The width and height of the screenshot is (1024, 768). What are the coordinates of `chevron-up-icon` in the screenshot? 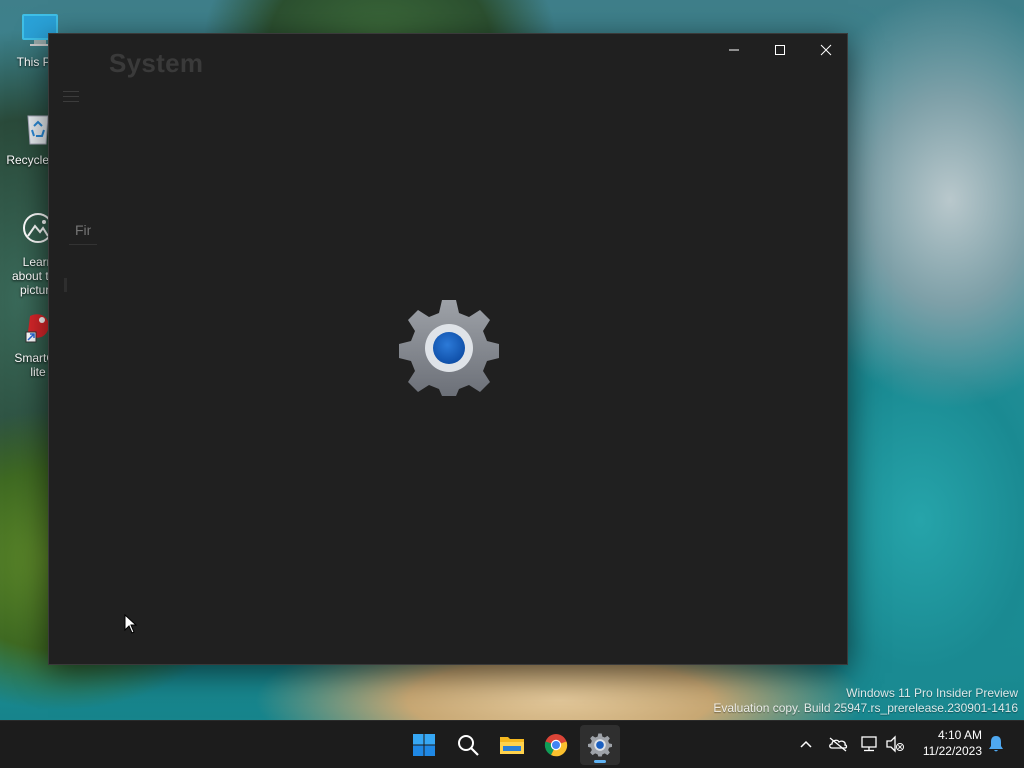 It's located at (806, 744).